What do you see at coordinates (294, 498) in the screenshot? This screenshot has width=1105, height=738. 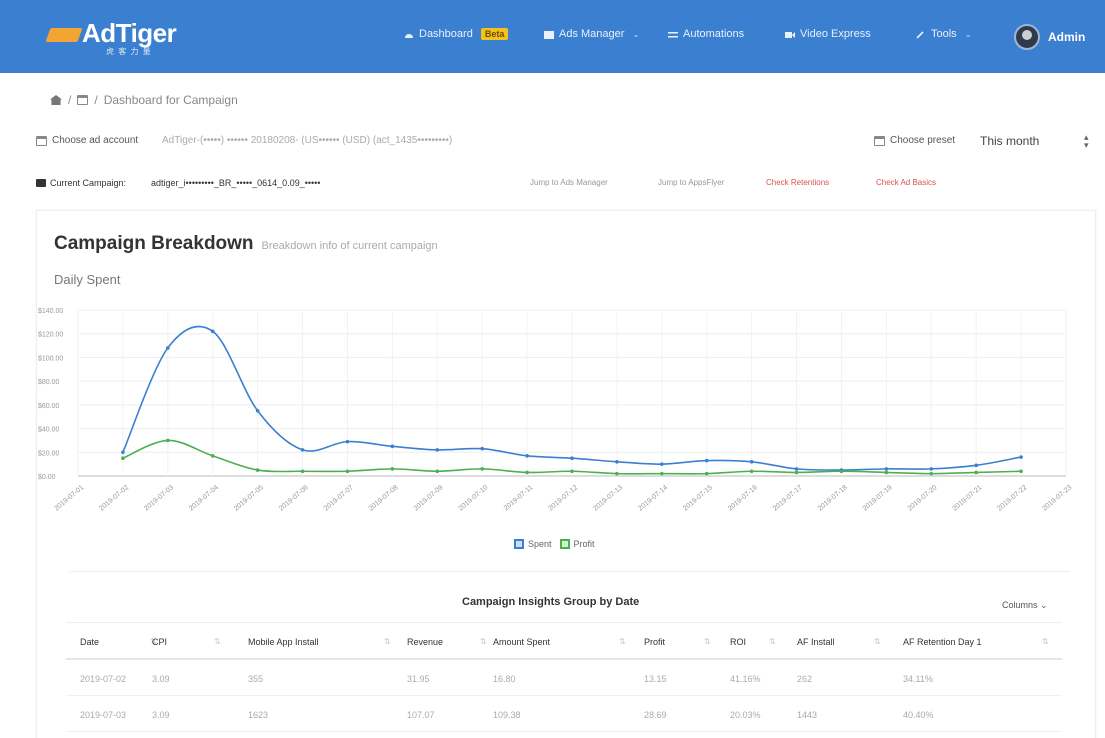 I see `x-tick-label: 2019-07-06` at bounding box center [294, 498].